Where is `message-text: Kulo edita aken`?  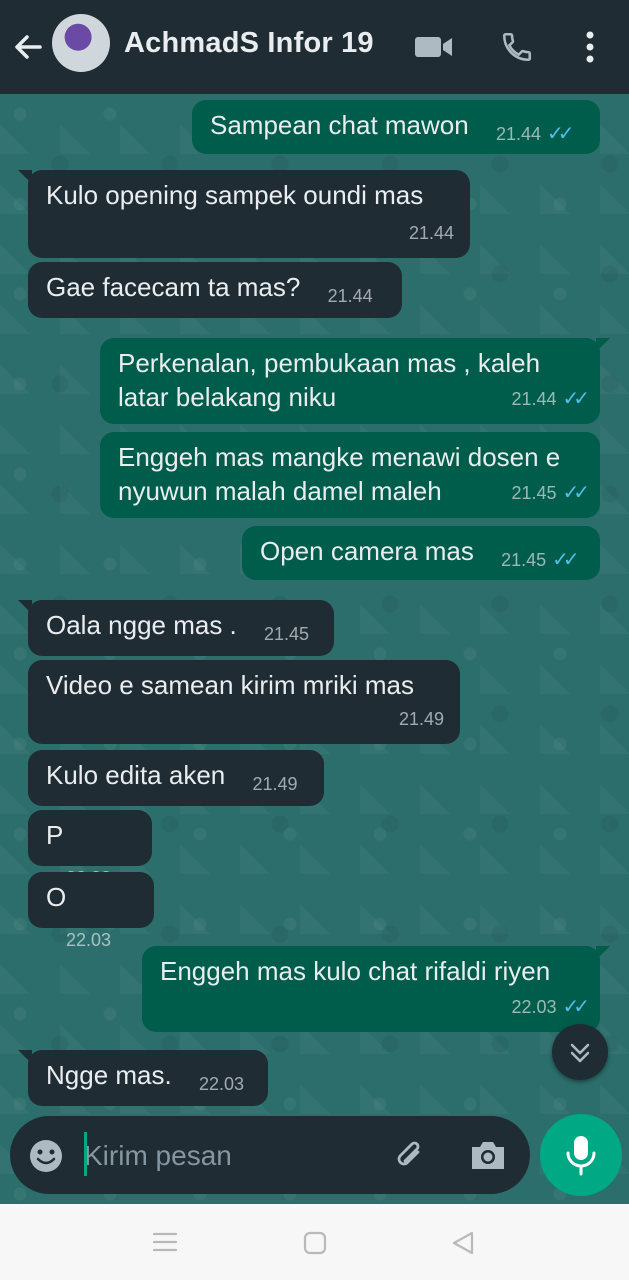
message-text: Kulo edita aken is located at coordinates (136, 775).